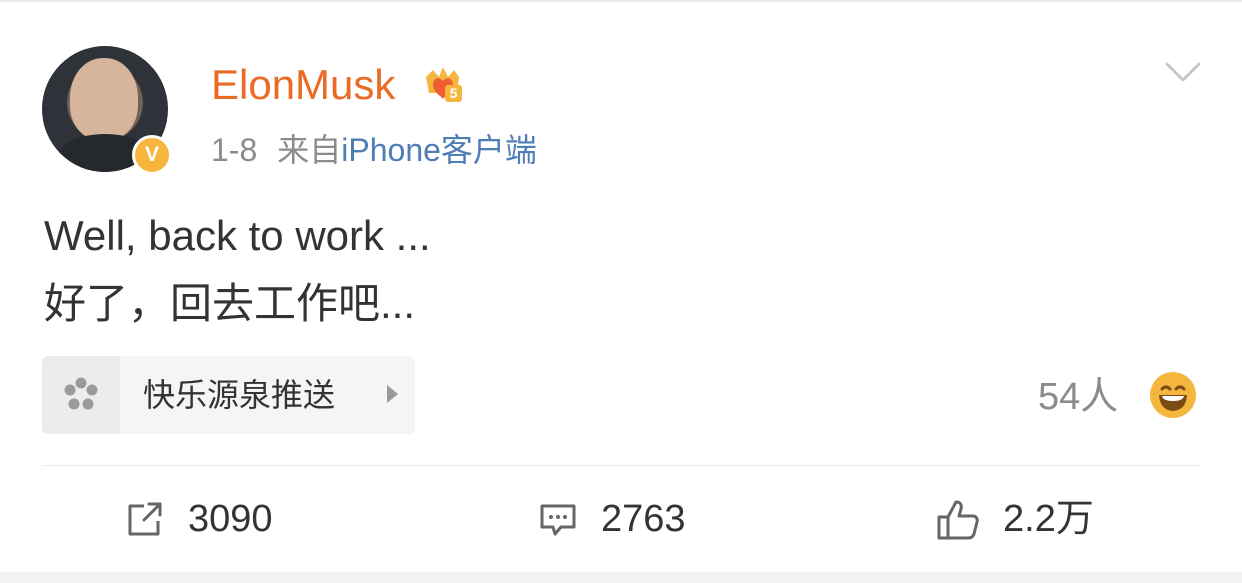 The height and width of the screenshot is (583, 1242). I want to click on verified-badge: V, so click(152, 155).